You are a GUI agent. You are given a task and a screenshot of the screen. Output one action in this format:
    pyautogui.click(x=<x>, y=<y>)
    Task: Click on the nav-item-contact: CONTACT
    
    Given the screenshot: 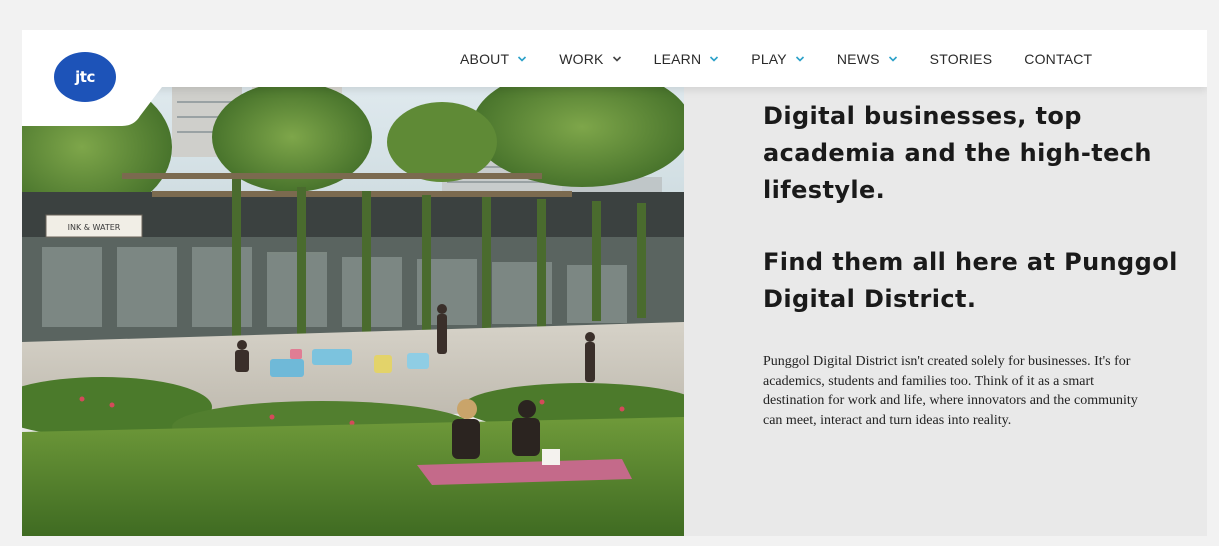 What is the action you would take?
    pyautogui.click(x=1058, y=59)
    